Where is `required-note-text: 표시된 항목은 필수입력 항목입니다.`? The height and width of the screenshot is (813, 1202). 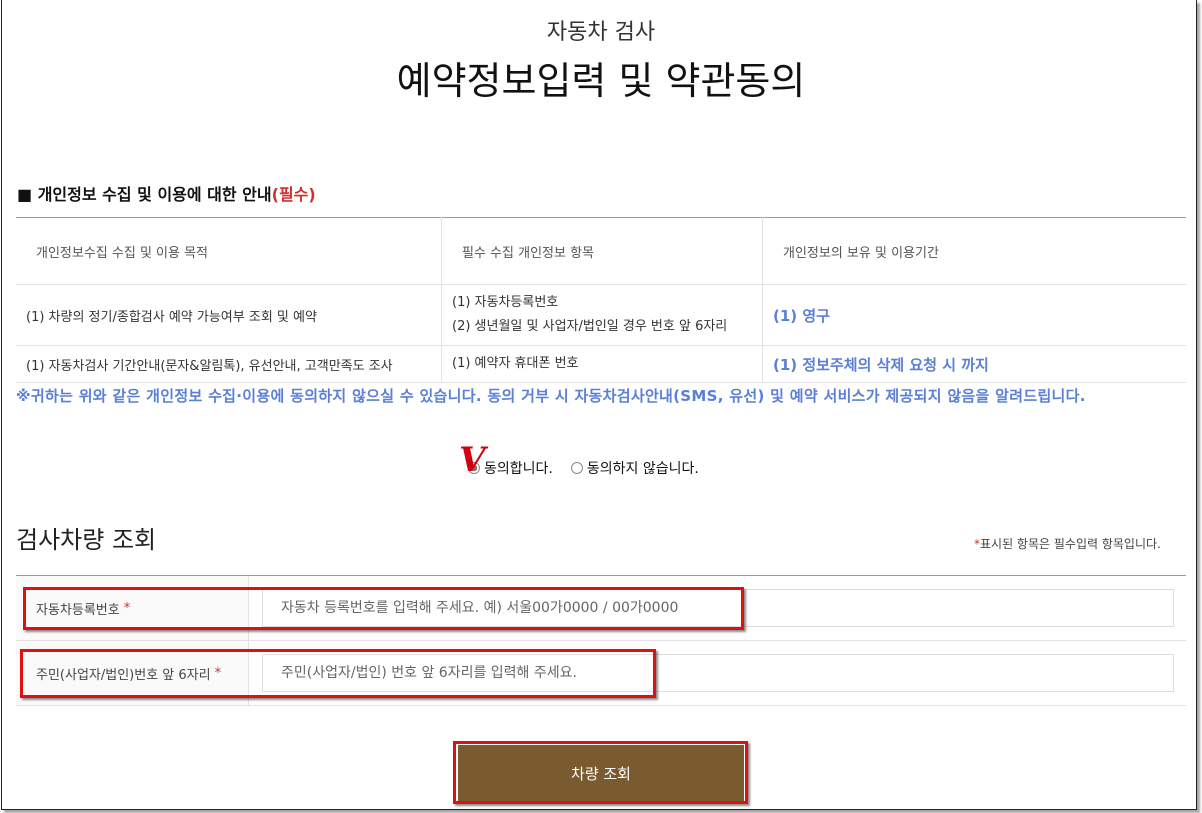 required-note-text: 표시된 항목은 필수입력 항목입니다. is located at coordinates (1070, 544).